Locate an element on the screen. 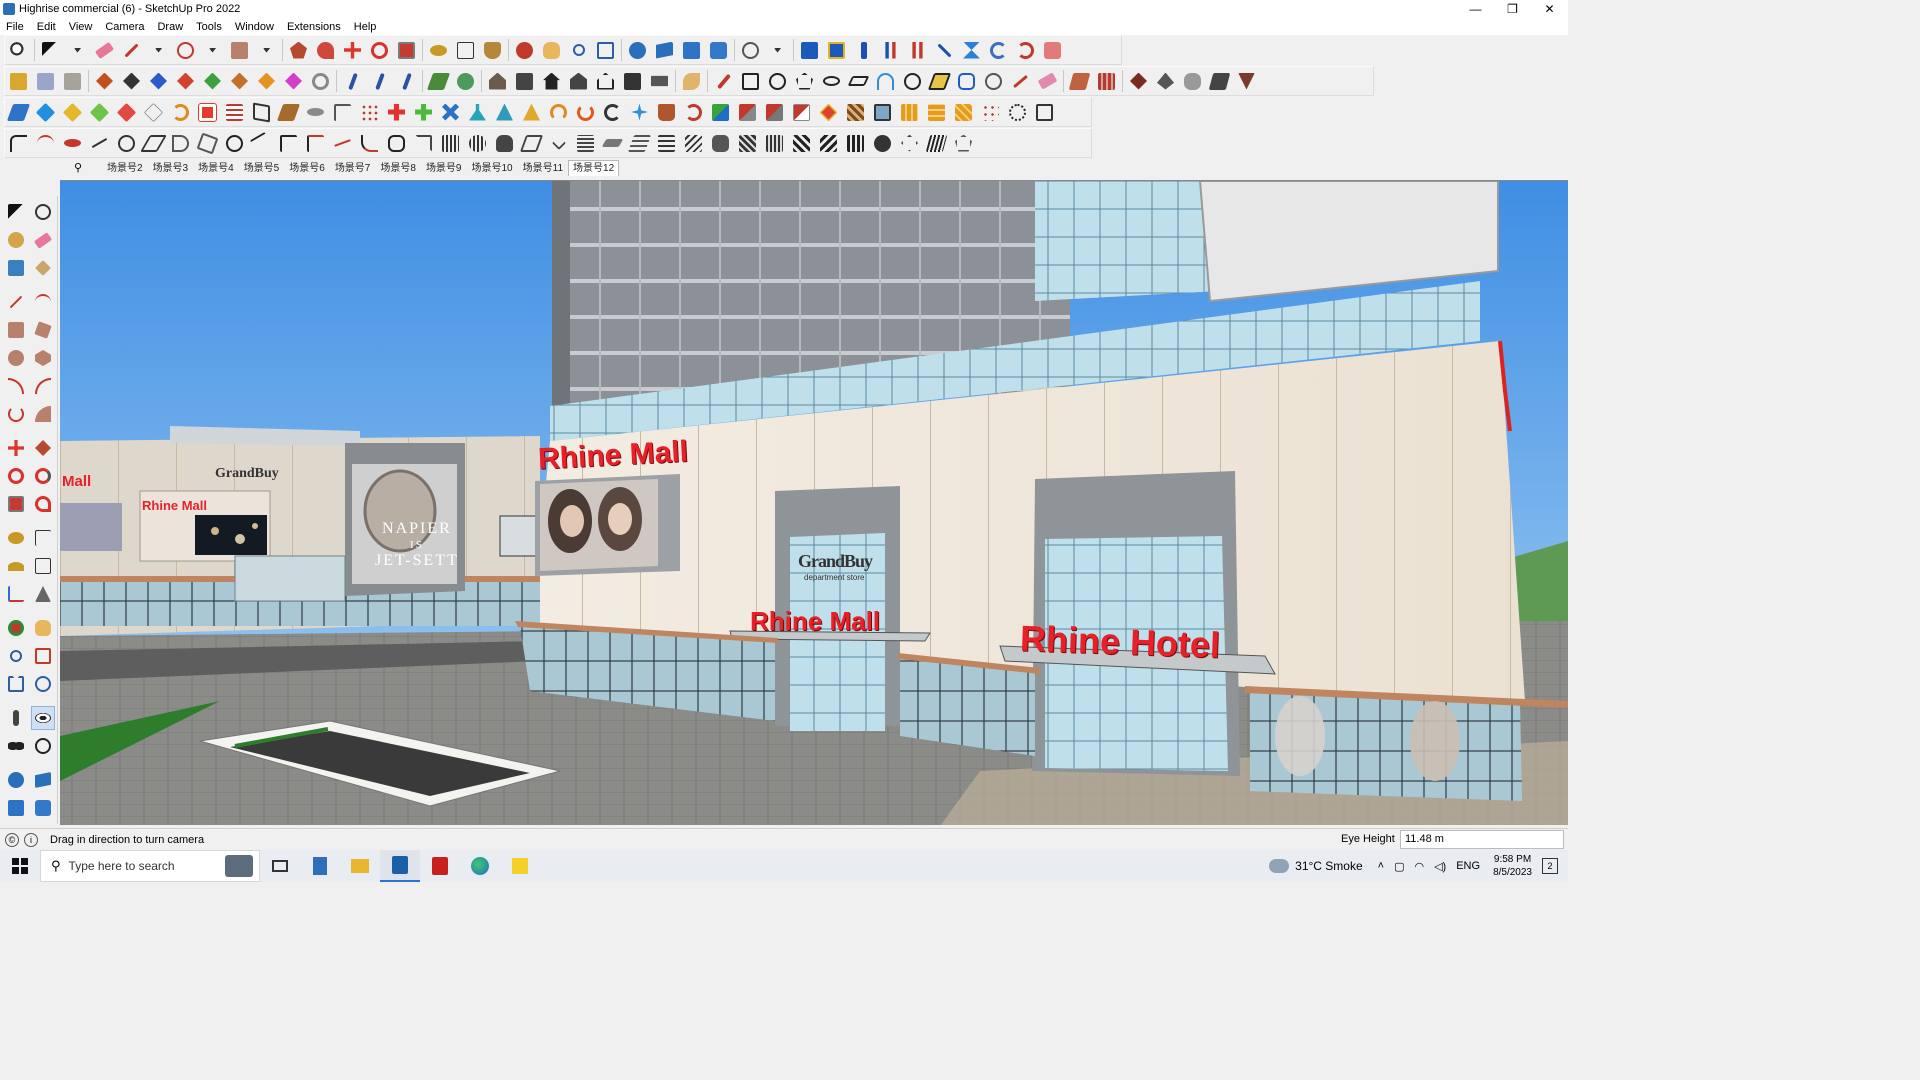  shape-dropdown-icon is located at coordinates (266, 50).